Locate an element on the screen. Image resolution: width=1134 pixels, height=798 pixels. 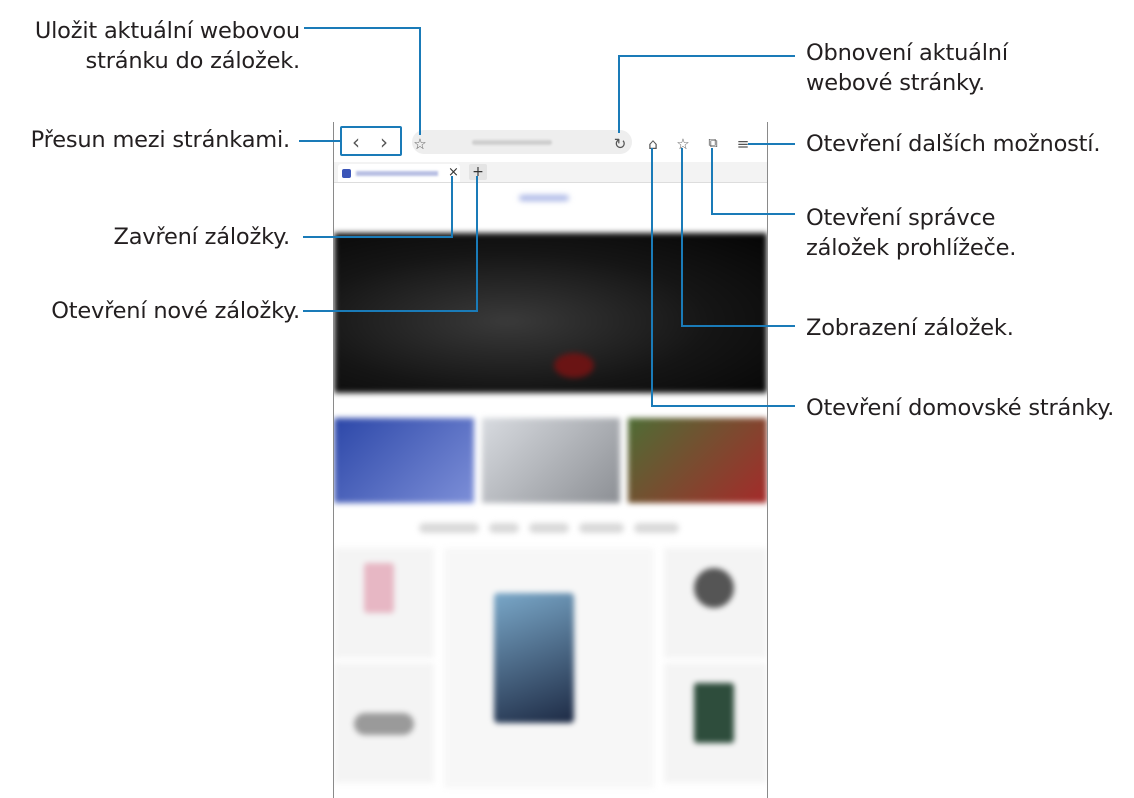
leader-line-close-tab-v is located at coordinates (452, 207).